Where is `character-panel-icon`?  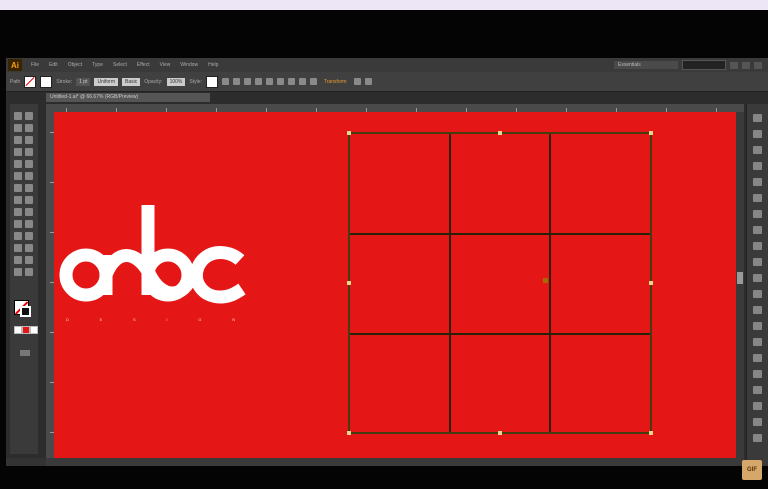
character-panel-icon is located at coordinates (757, 358).